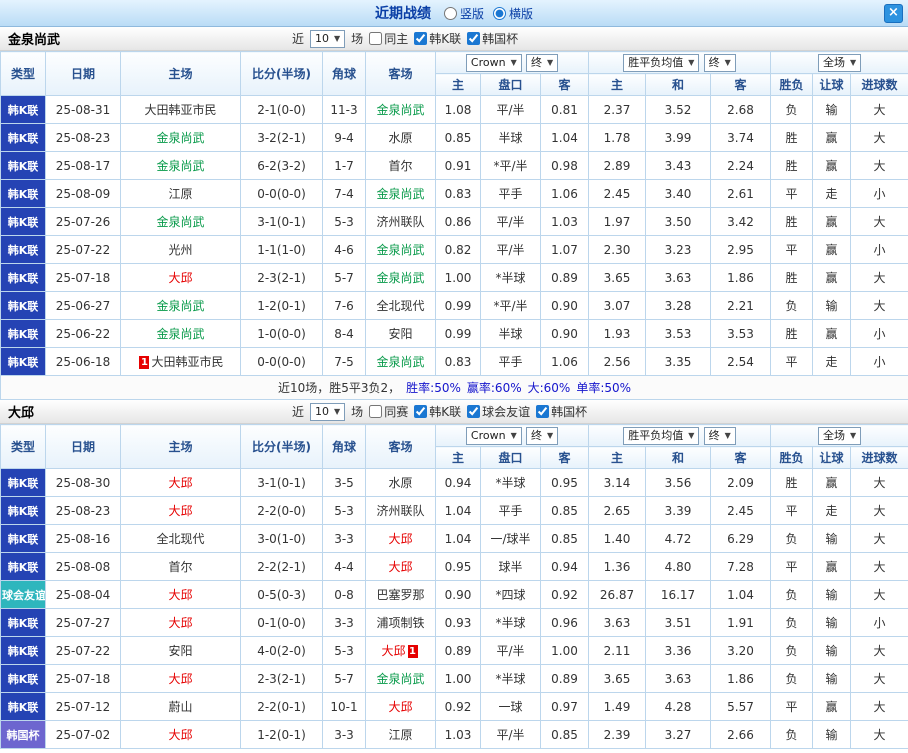 The height and width of the screenshot is (753, 908). I want to click on ah-away-odds: 0.94, so click(564, 566).